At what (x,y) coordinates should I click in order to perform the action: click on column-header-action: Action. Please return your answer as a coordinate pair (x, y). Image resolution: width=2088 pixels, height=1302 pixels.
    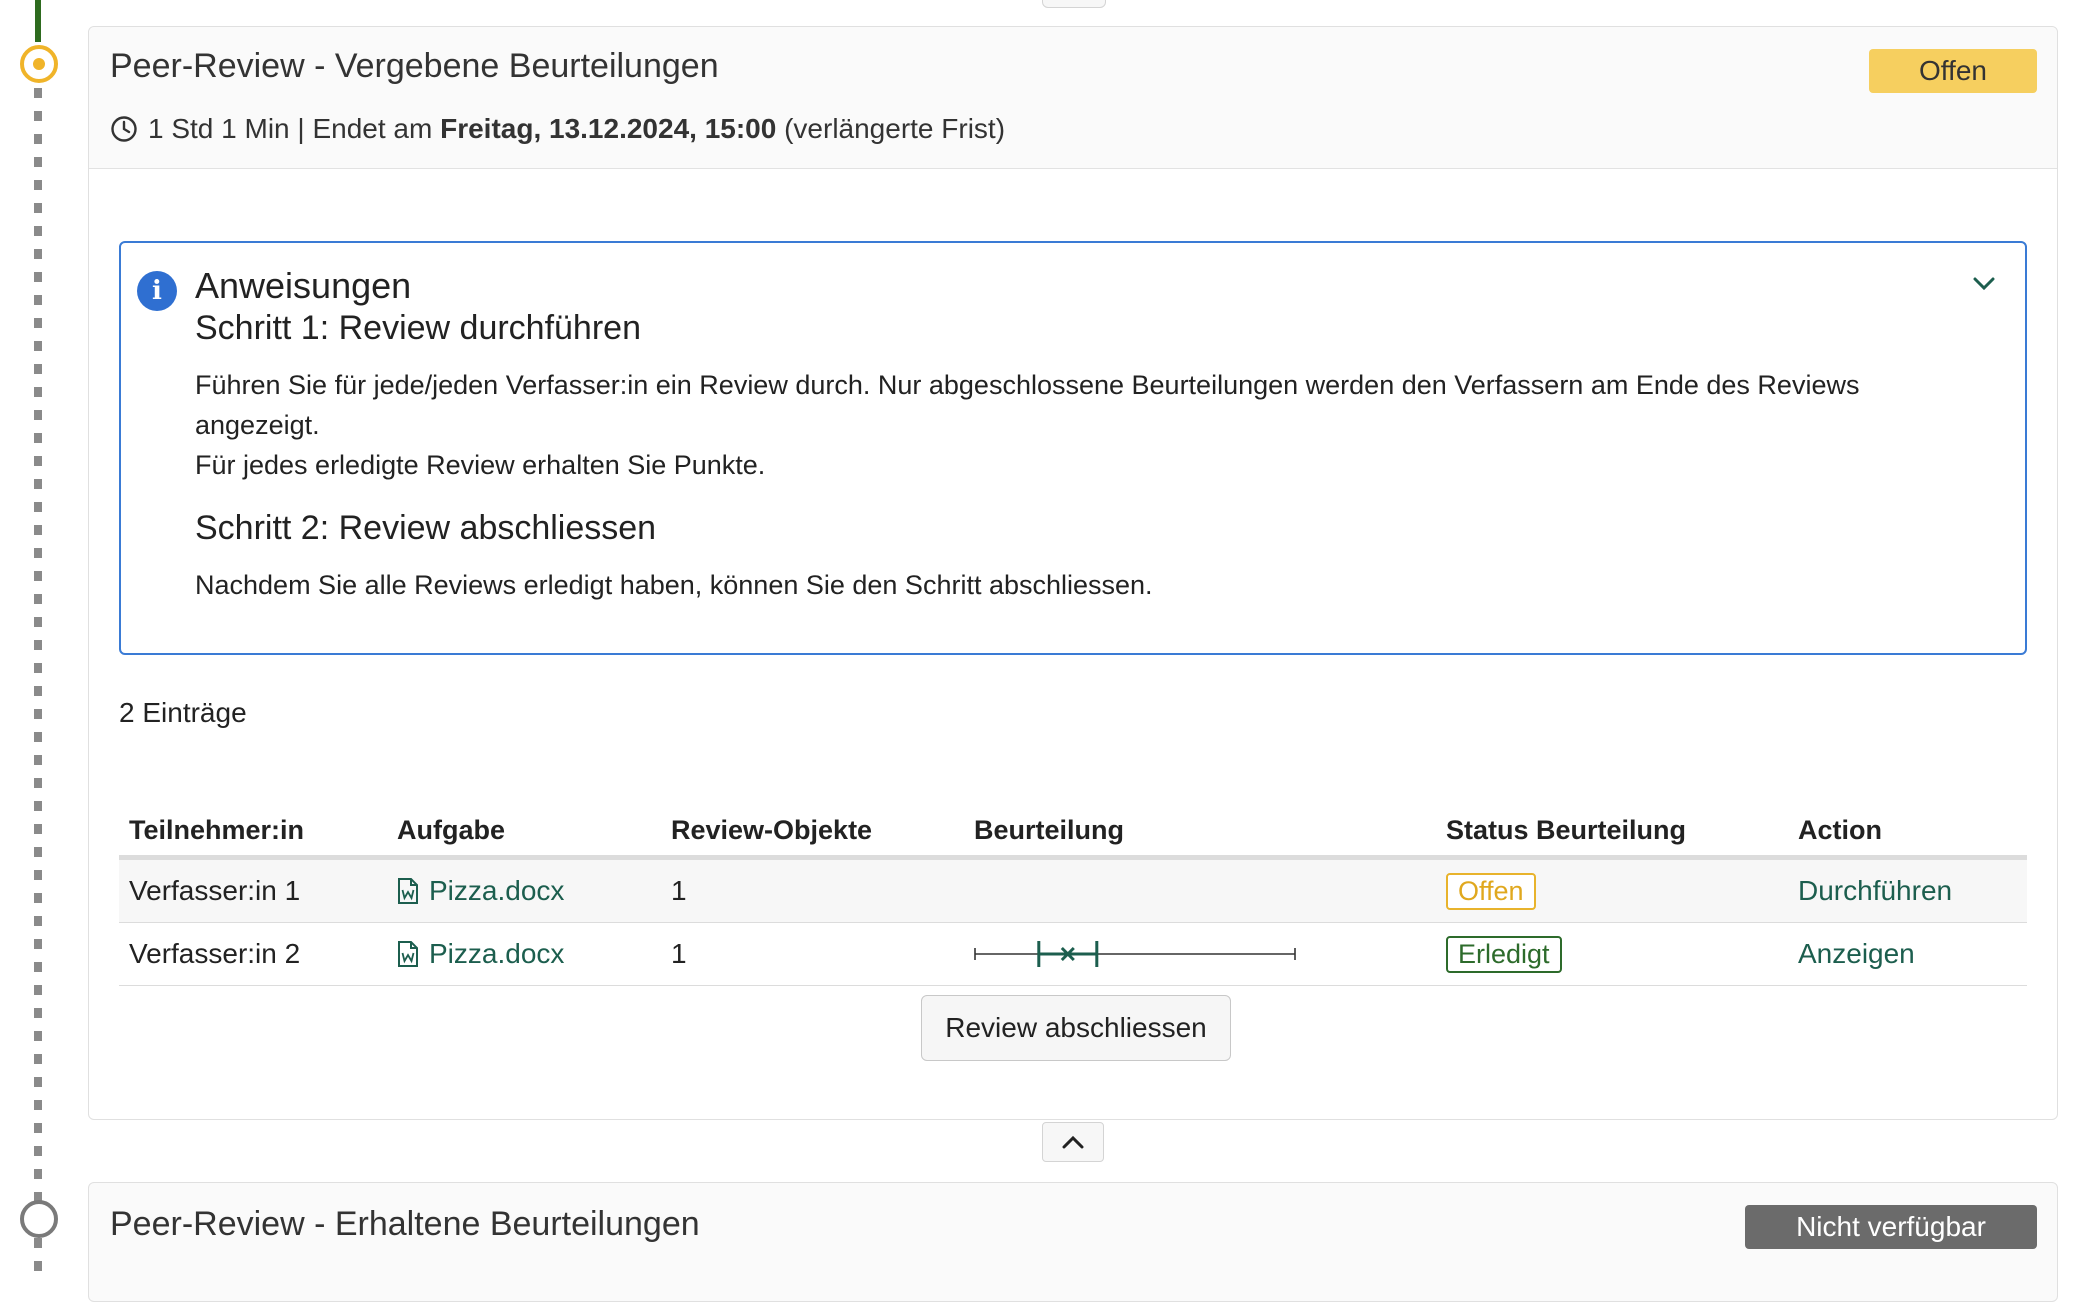
    Looking at the image, I should click on (1840, 830).